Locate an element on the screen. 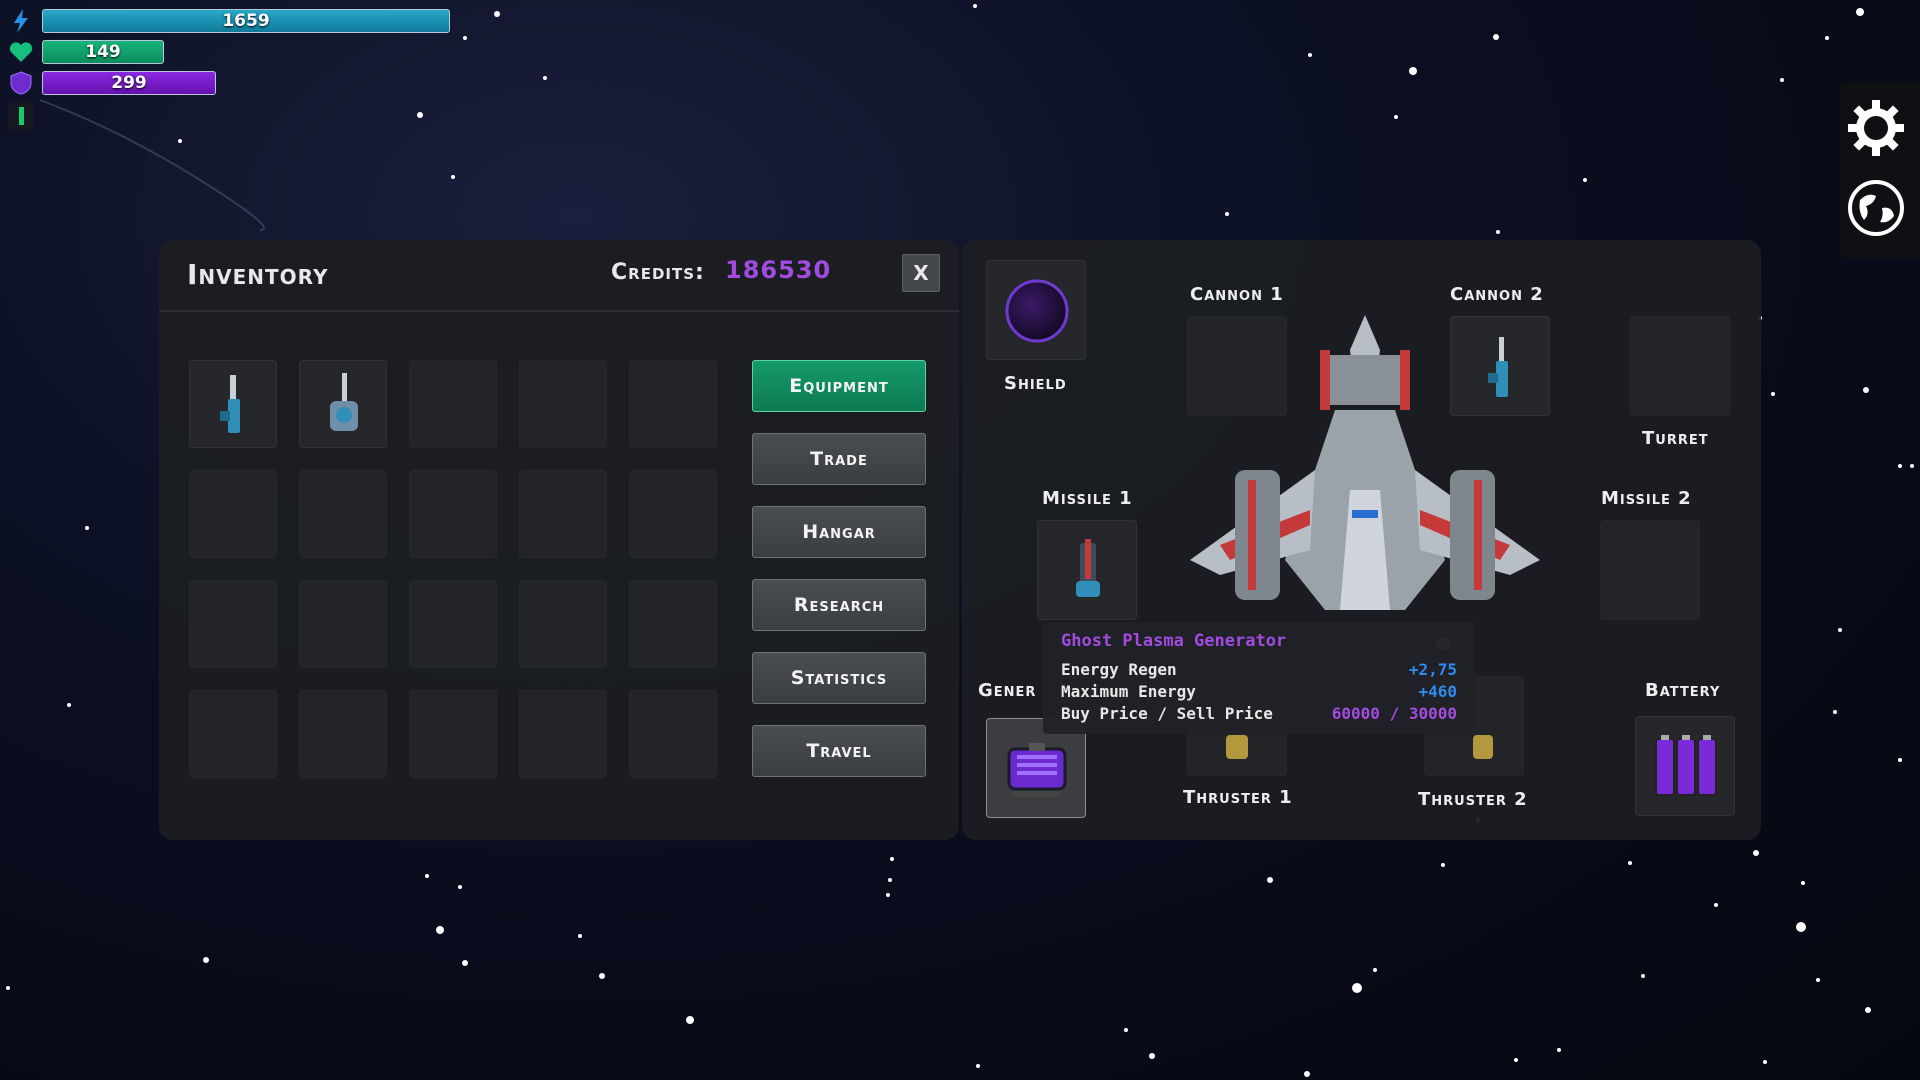  cannon2-label: Cannon 2 is located at coordinates (1497, 294).